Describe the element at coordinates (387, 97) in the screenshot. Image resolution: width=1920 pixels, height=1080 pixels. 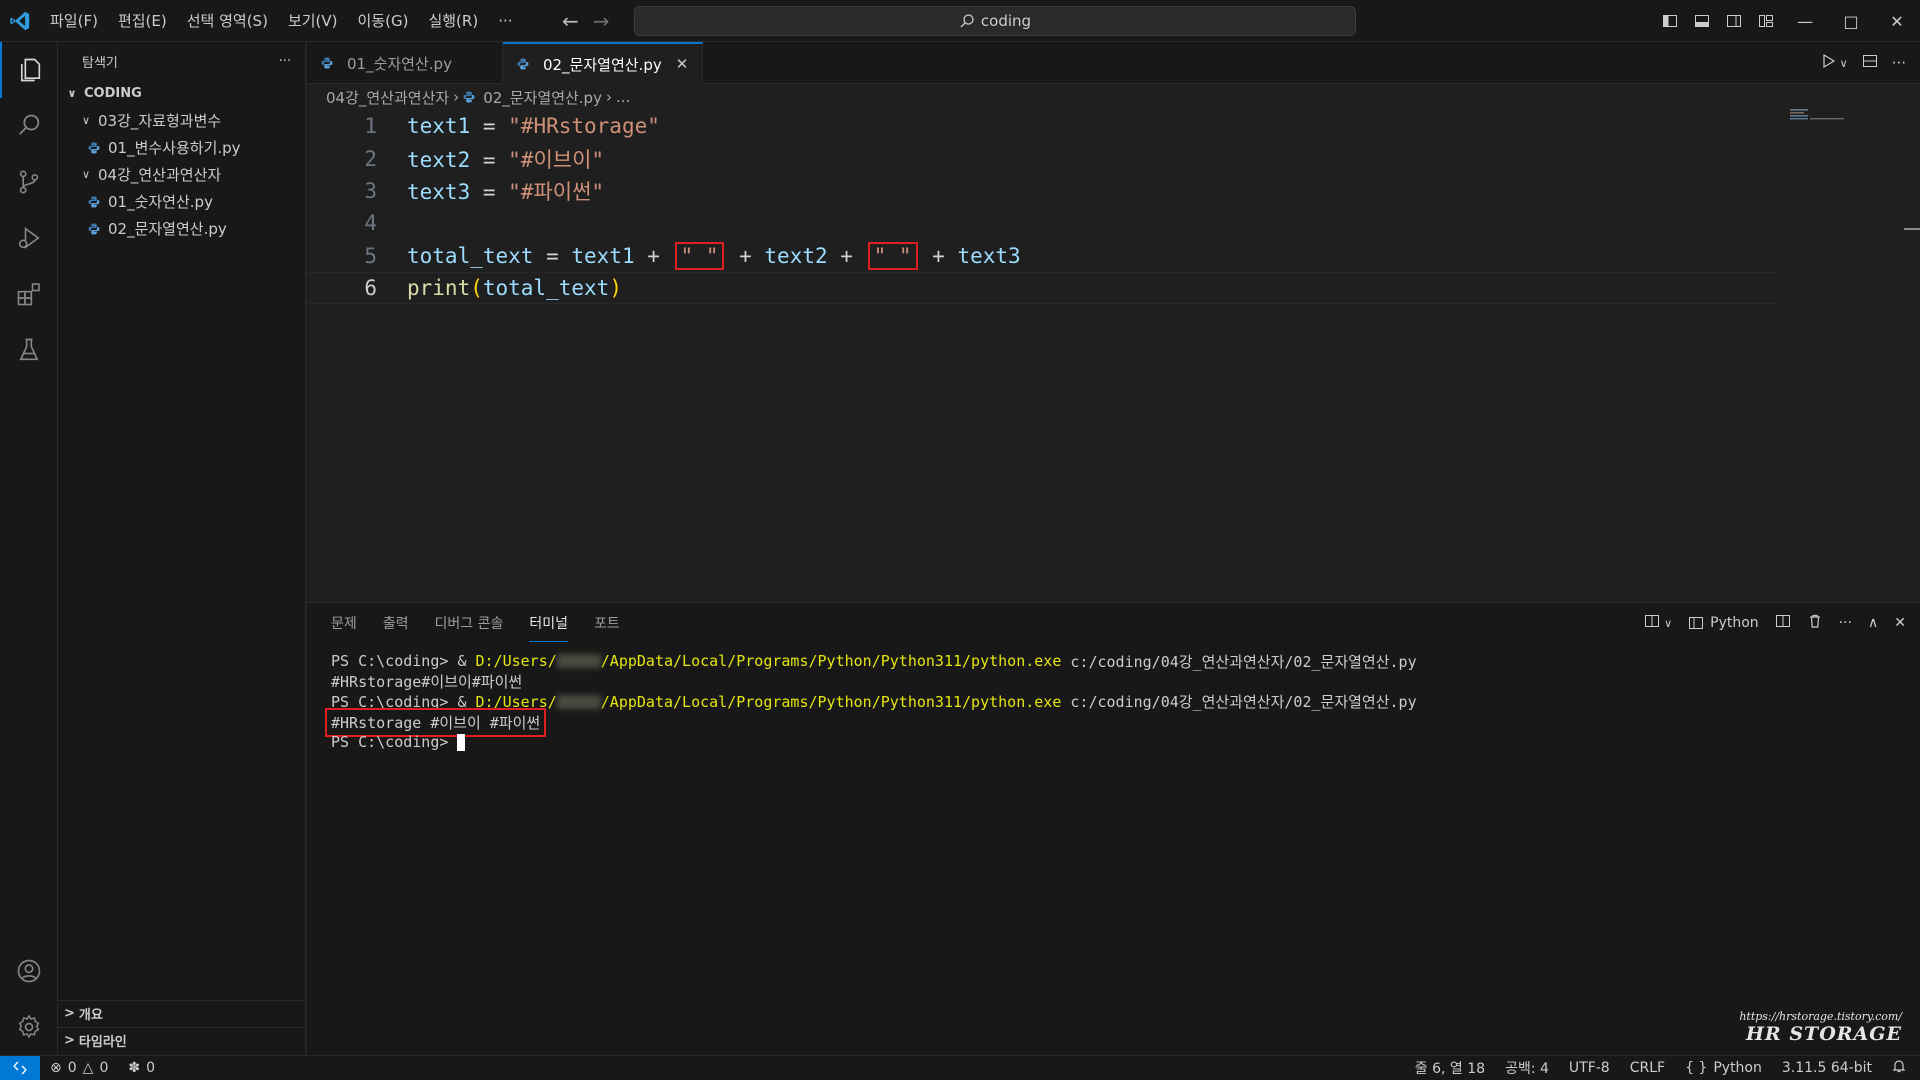
I see `breadcrumb-folder: 04강_연산과연산자` at that location.